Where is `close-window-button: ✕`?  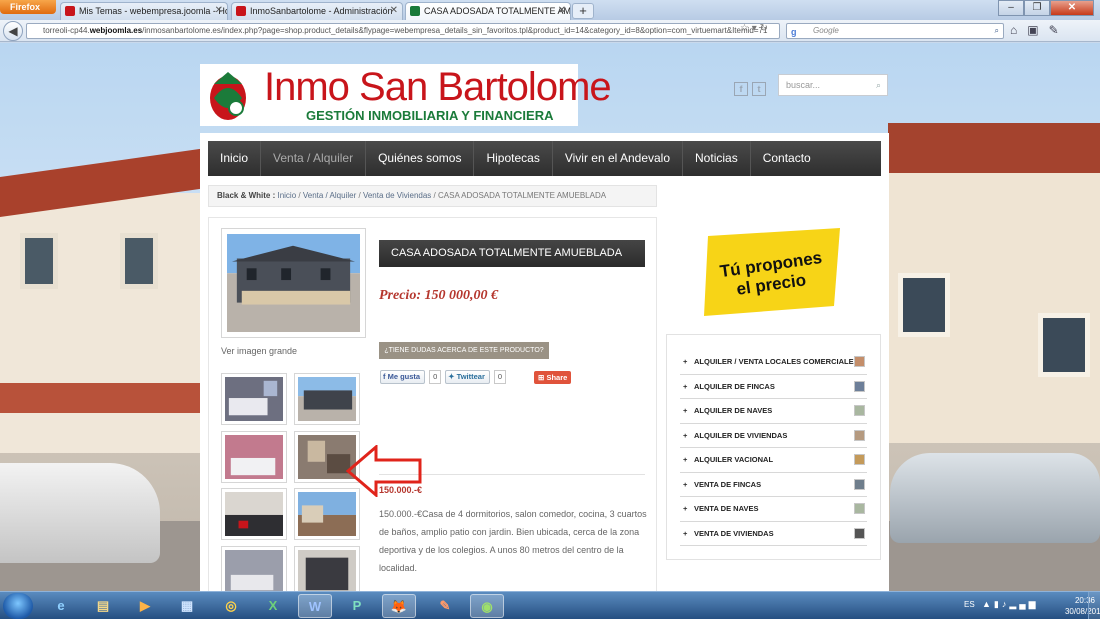 close-window-button: ✕ is located at coordinates (1072, 8).